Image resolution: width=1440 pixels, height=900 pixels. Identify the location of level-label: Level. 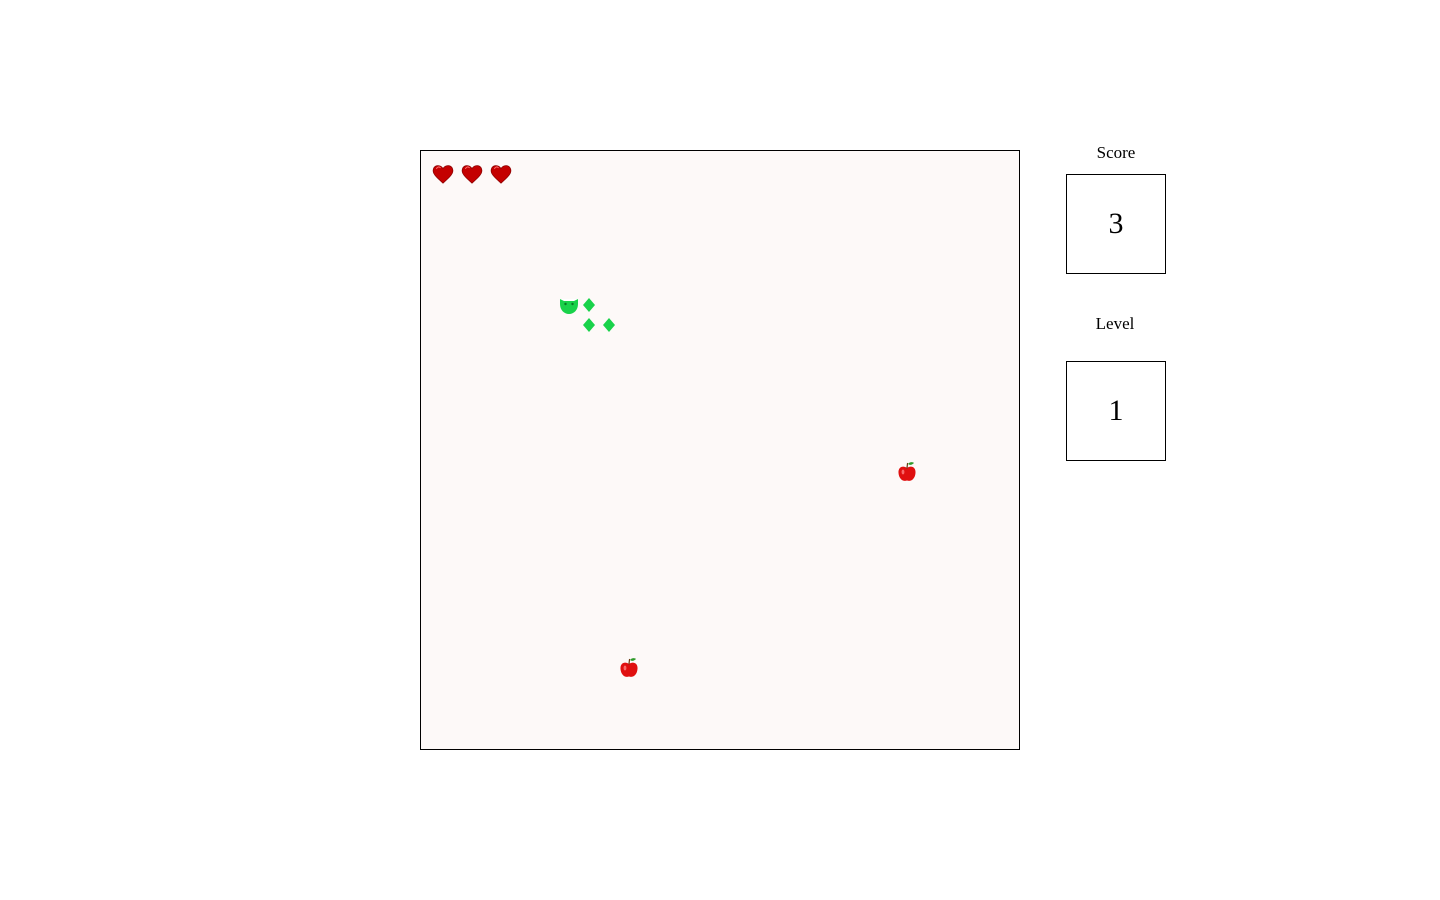
(1115, 323).